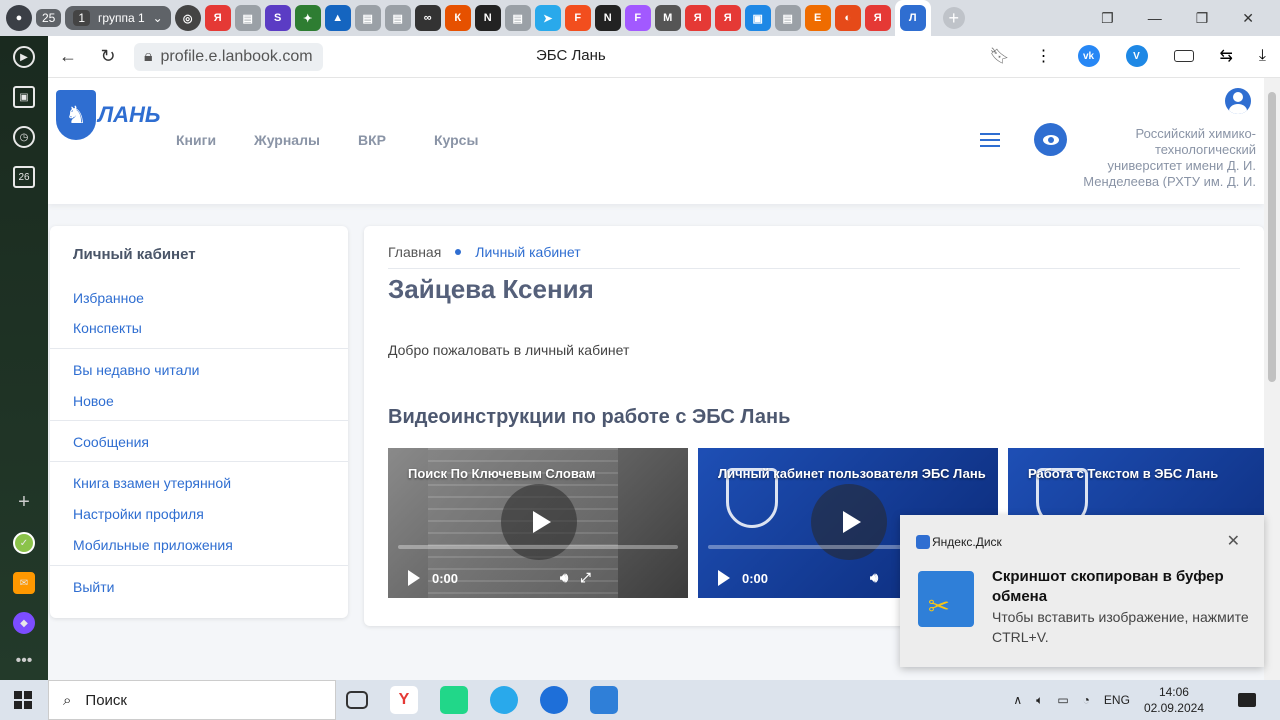 The image size is (1280, 720). Describe the element at coordinates (817, 18) in the screenshot. I see `tab-icon: E` at that location.